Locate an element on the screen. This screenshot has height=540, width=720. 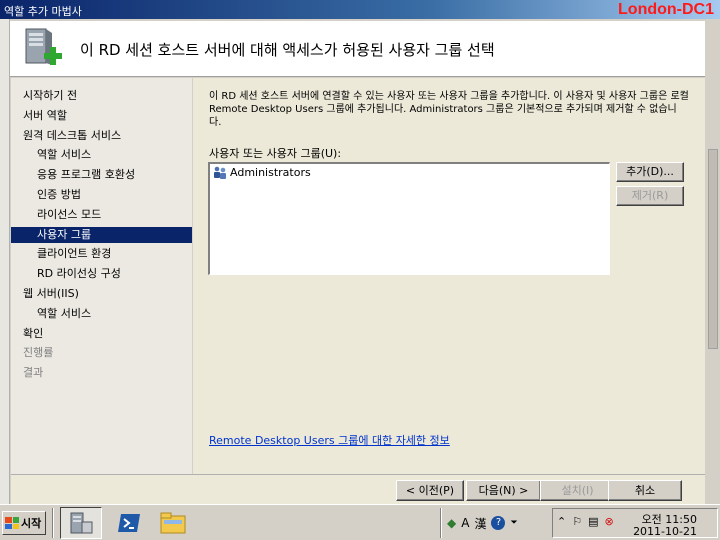
wizard-header: 이 RD 세션 호스트 서버에 대해 액세스가 허용된 사용자 그룹 선택 is located at coordinates (357, 49).